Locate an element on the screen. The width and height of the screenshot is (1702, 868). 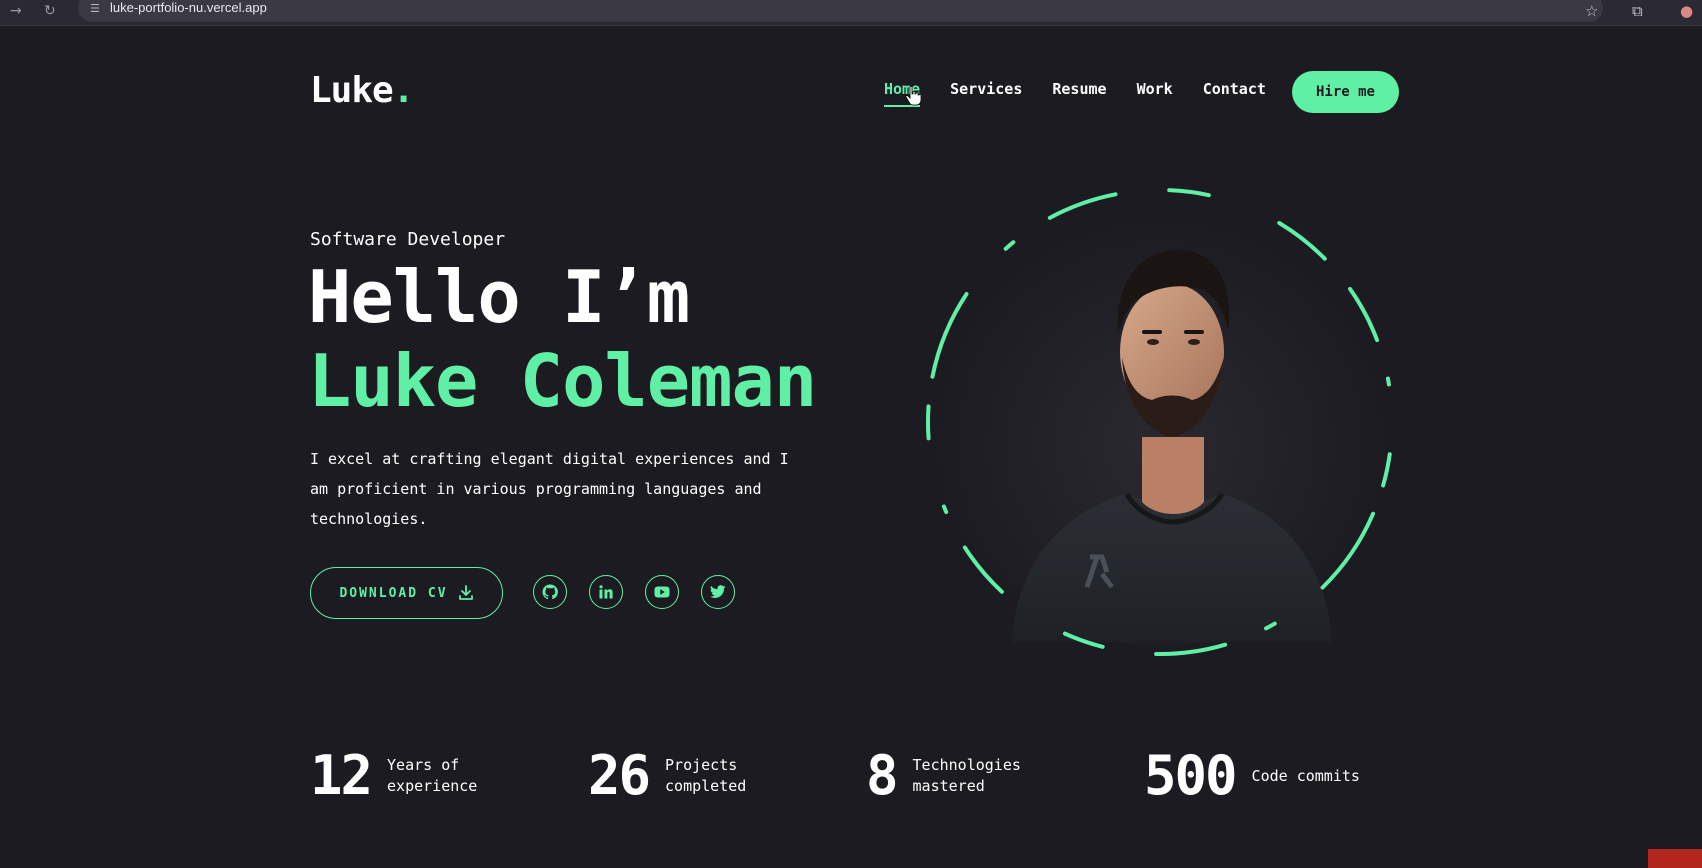
download-cv-label: DOWNLOAD CV is located at coordinates (393, 593).